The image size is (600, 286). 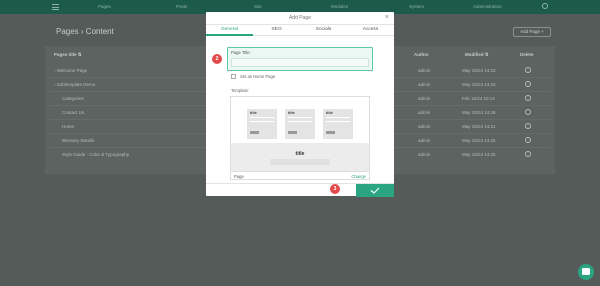 I want to click on tab-access: Access, so click(x=370, y=29).